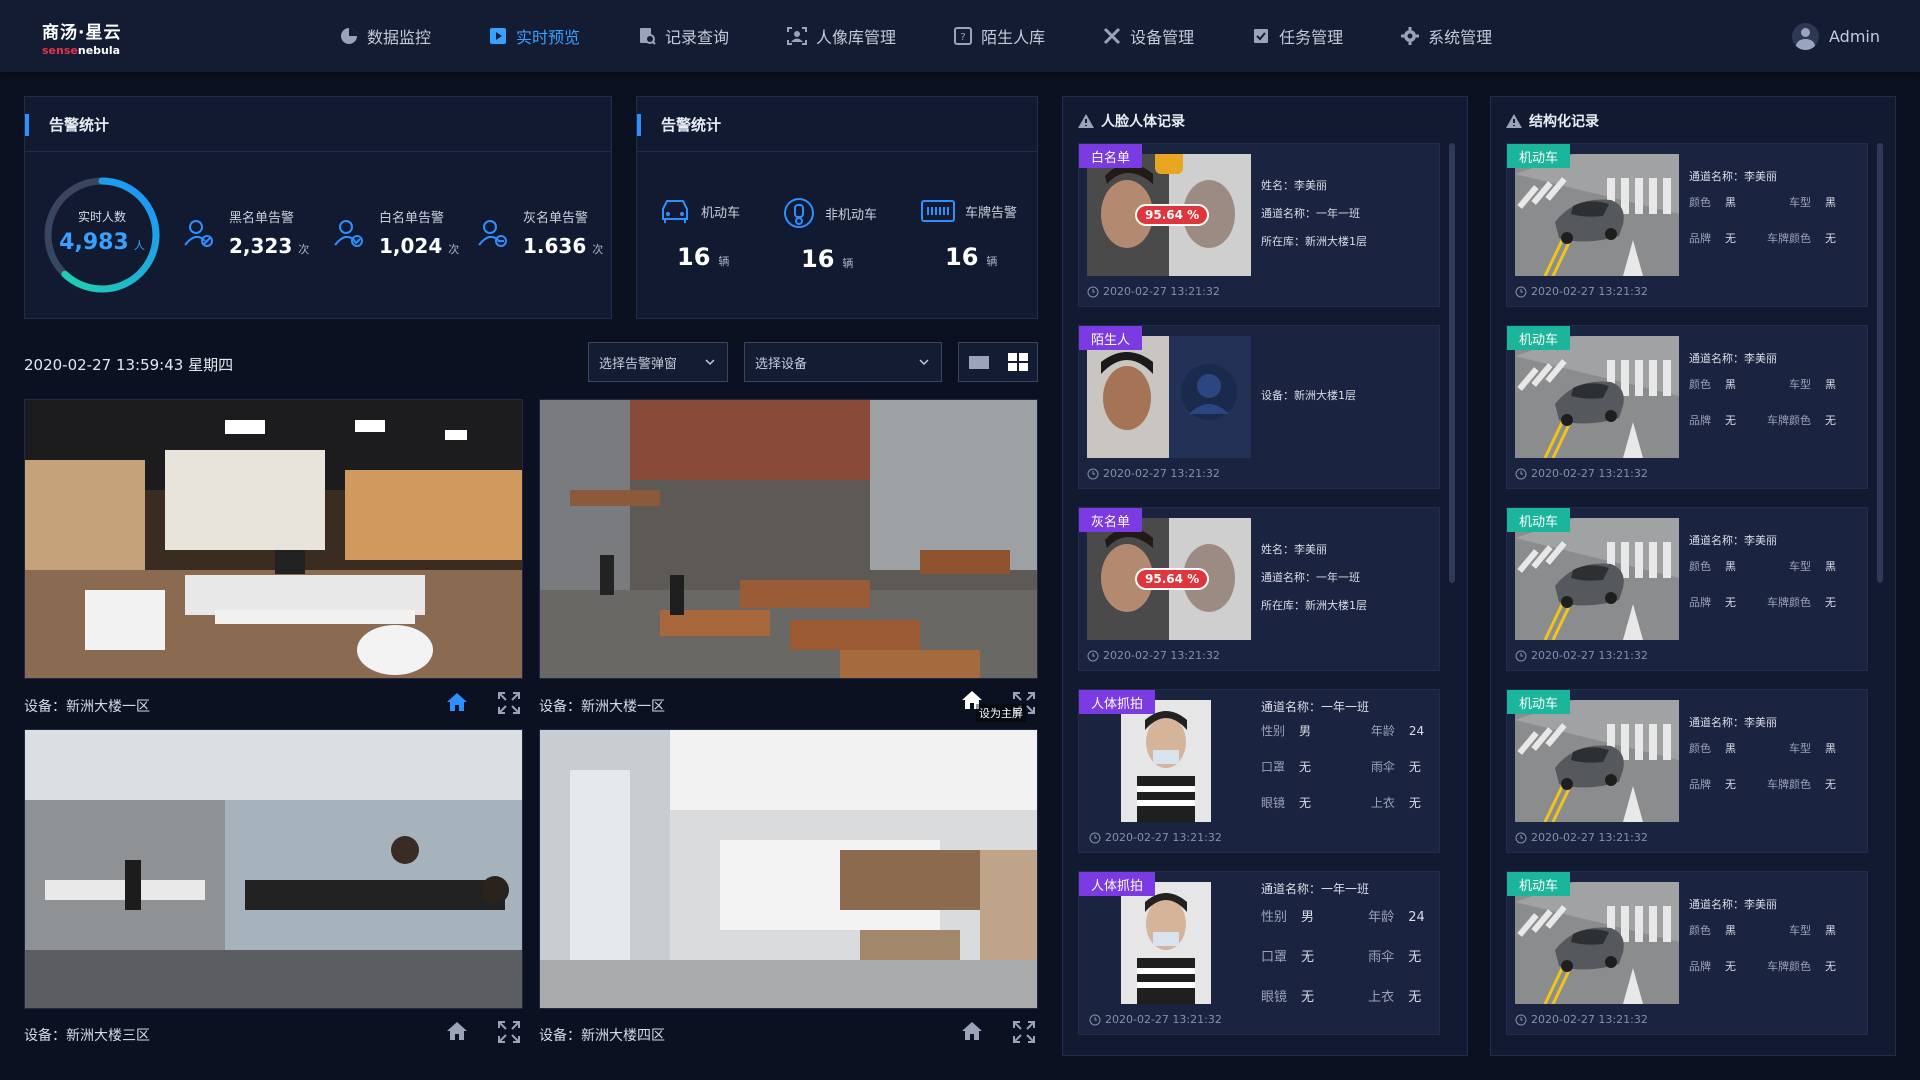  What do you see at coordinates (699, 234) in the screenshot?
I see `vehicle-stat: 机动车 16 辆` at bounding box center [699, 234].